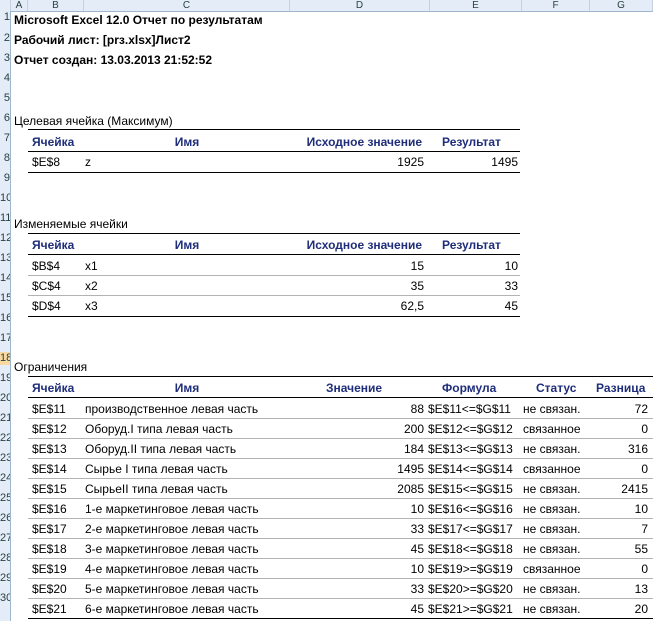 The image size is (653, 621). I want to click on row-header: 1, so click(5, 17).